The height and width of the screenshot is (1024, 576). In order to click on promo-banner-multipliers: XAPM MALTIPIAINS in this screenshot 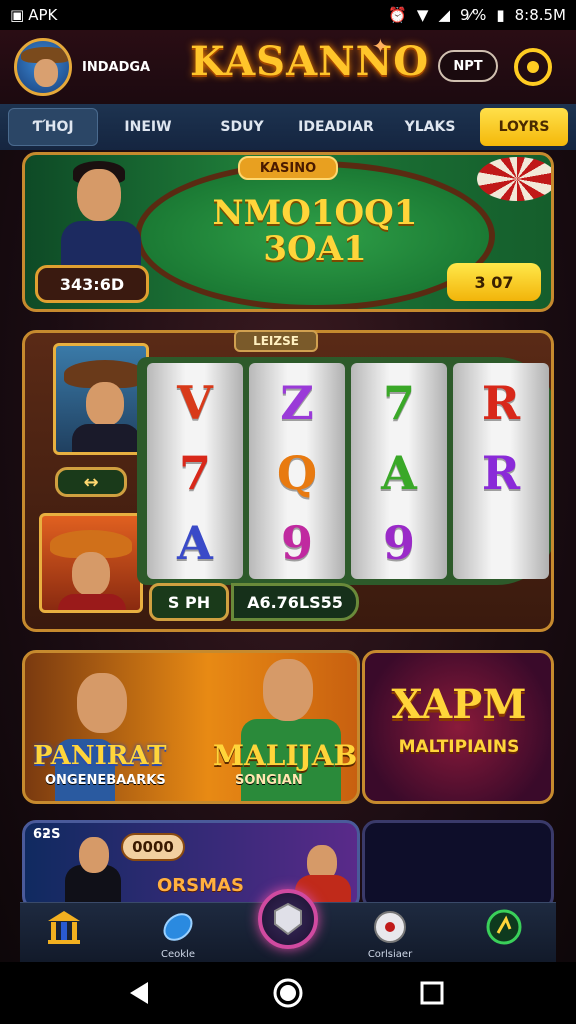, I will do `click(458, 727)`.